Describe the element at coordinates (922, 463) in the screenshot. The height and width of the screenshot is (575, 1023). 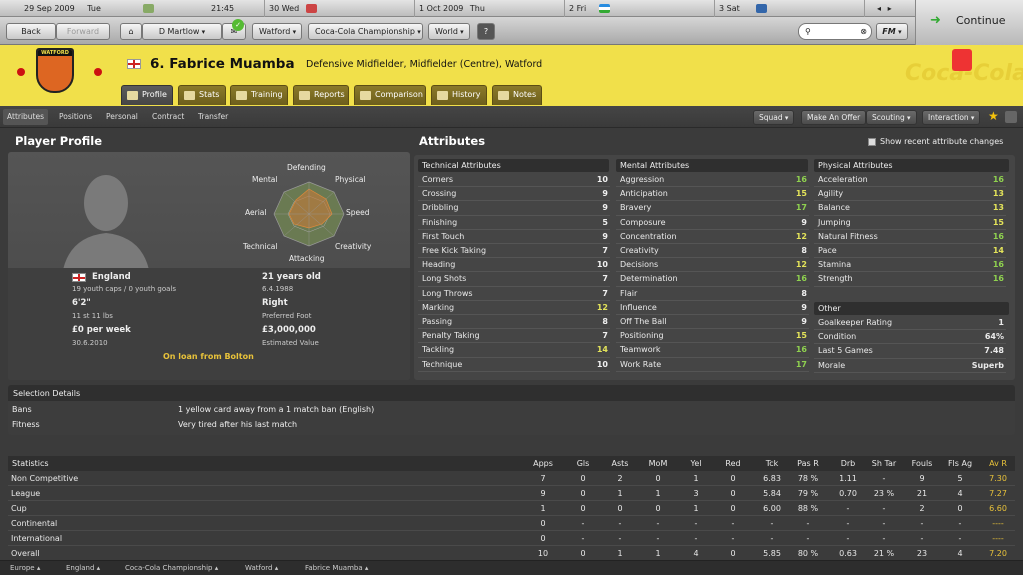
I see `column-header: Fouls` at that location.